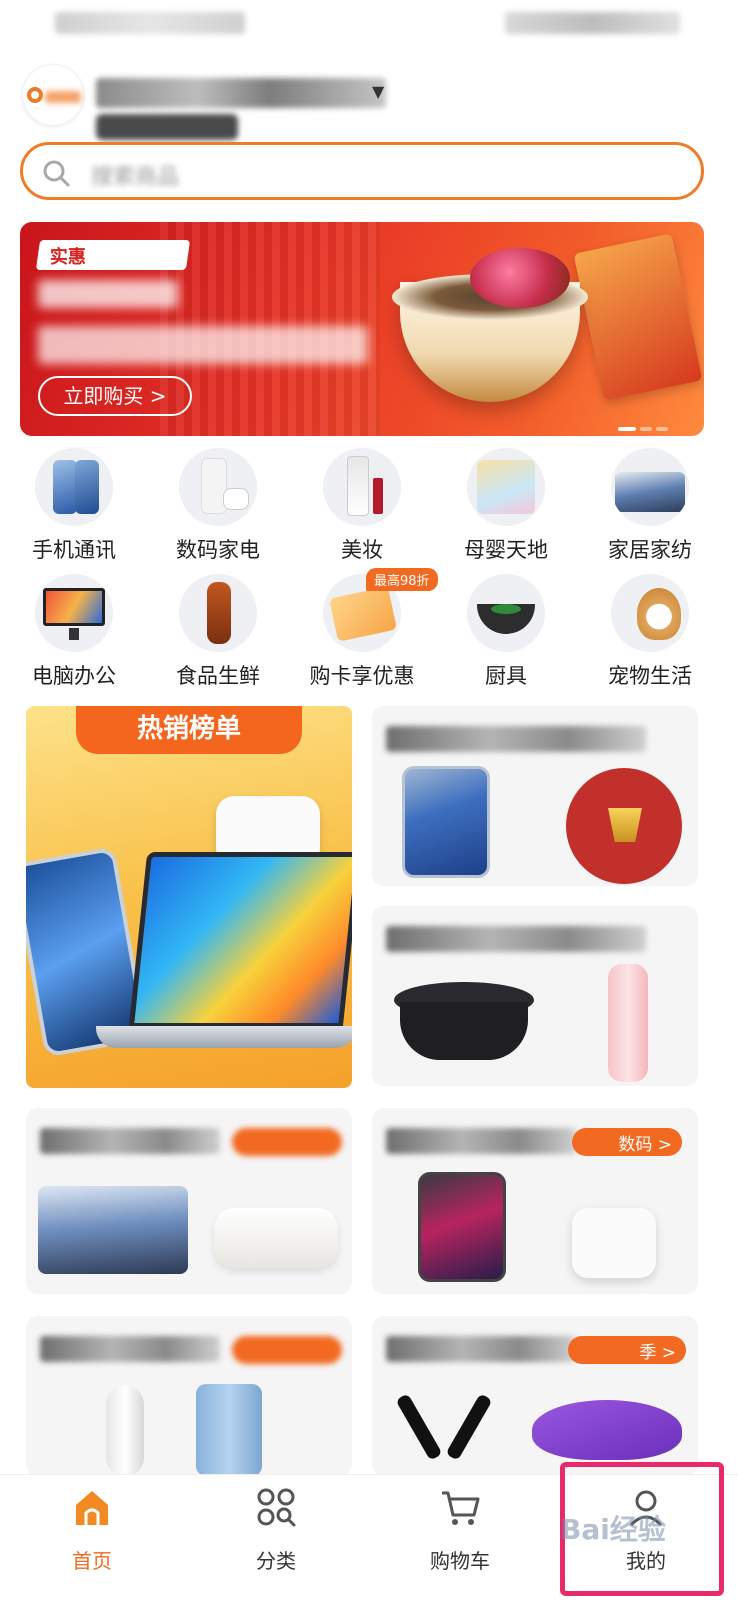 The height and width of the screenshot is (1600, 738). I want to click on chevron-down-icon: ▼, so click(378, 91).